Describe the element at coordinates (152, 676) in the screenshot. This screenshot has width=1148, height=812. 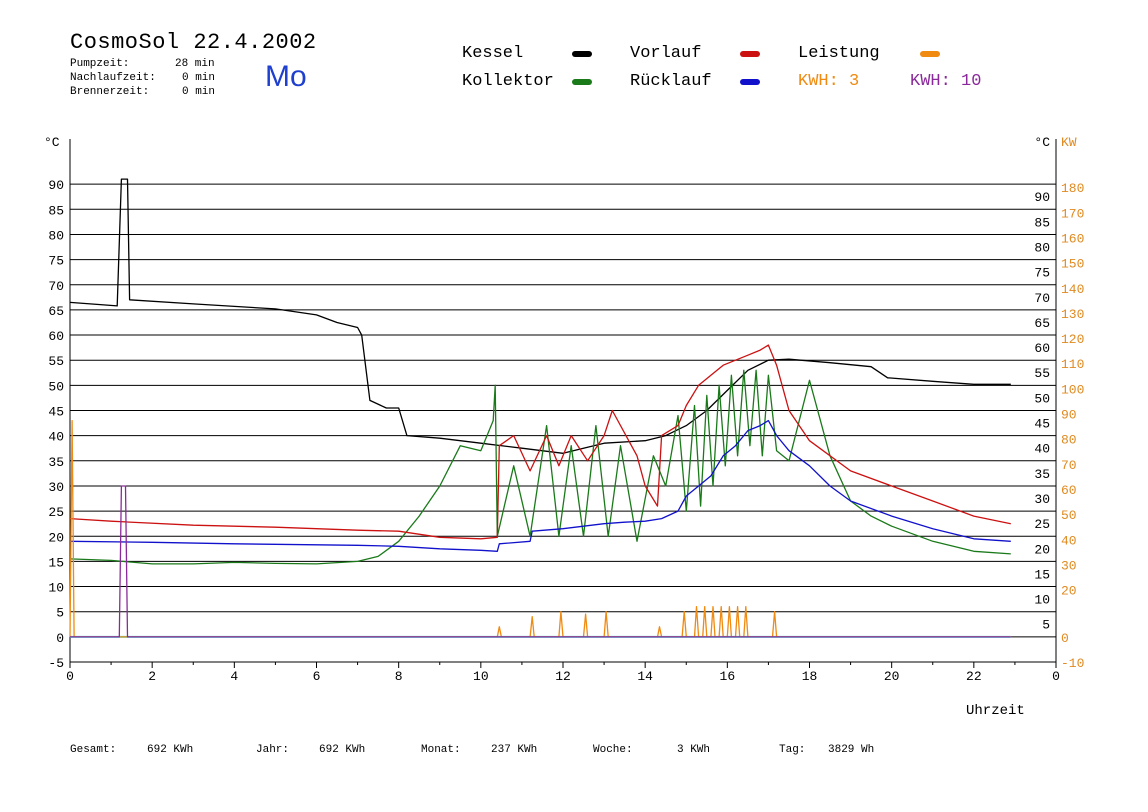
I see `x-tick-label: 2` at that location.